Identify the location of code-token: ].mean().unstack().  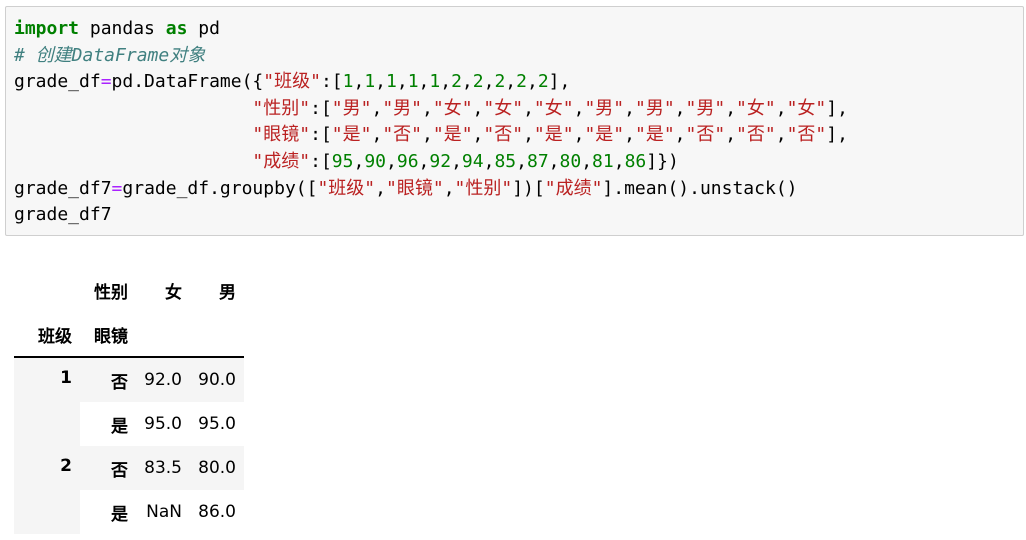
(700, 188).